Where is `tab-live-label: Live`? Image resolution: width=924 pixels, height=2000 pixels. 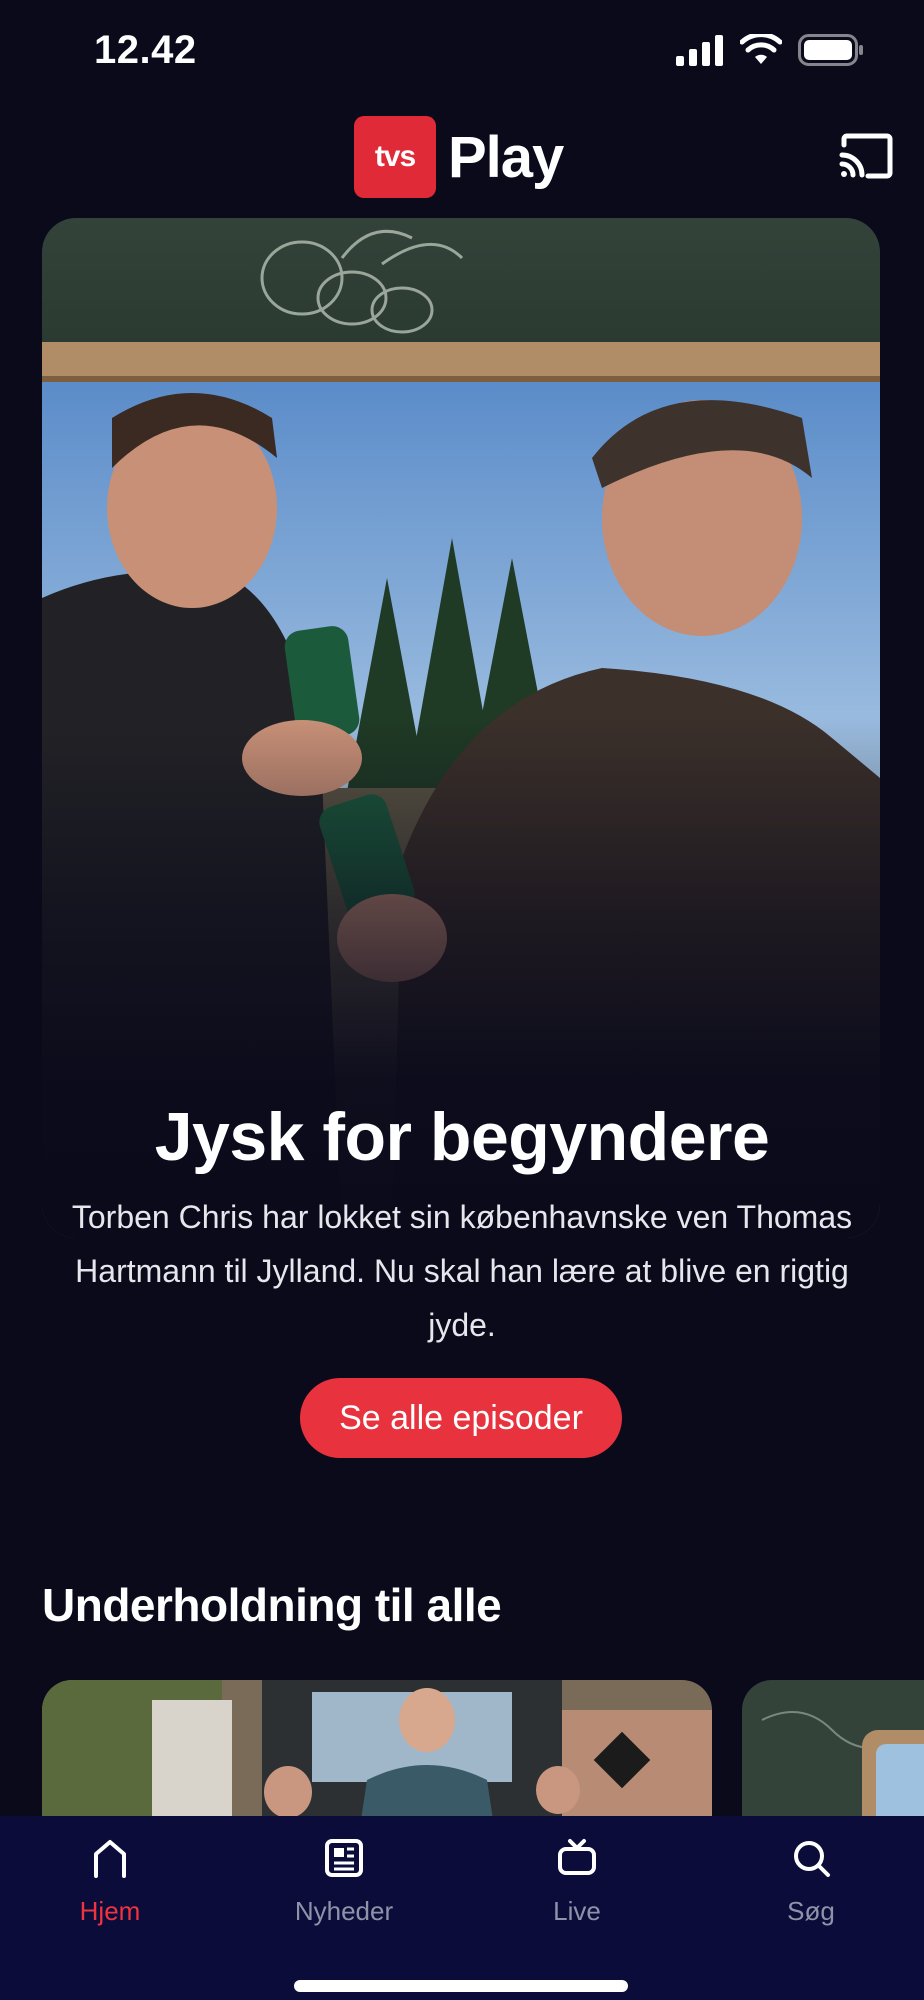 tab-live-label: Live is located at coordinates (577, 1911).